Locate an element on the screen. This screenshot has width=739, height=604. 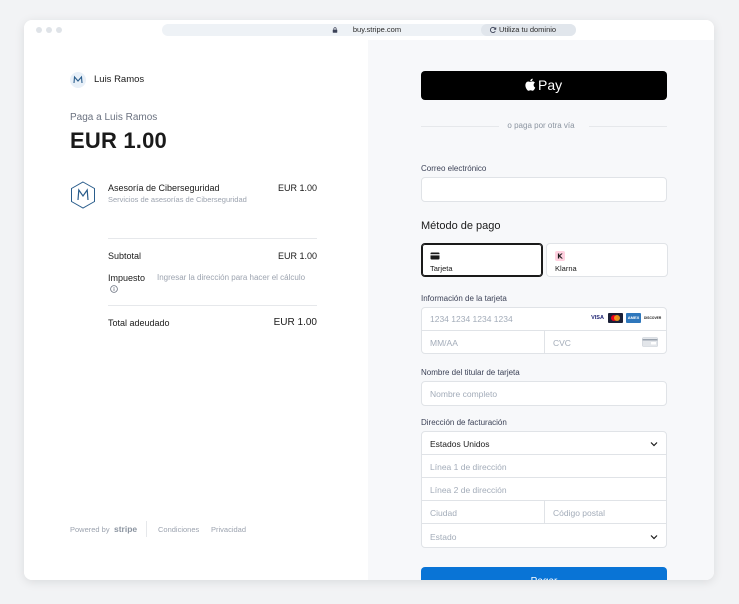
klarna-icon: K is located at coordinates (560, 256).